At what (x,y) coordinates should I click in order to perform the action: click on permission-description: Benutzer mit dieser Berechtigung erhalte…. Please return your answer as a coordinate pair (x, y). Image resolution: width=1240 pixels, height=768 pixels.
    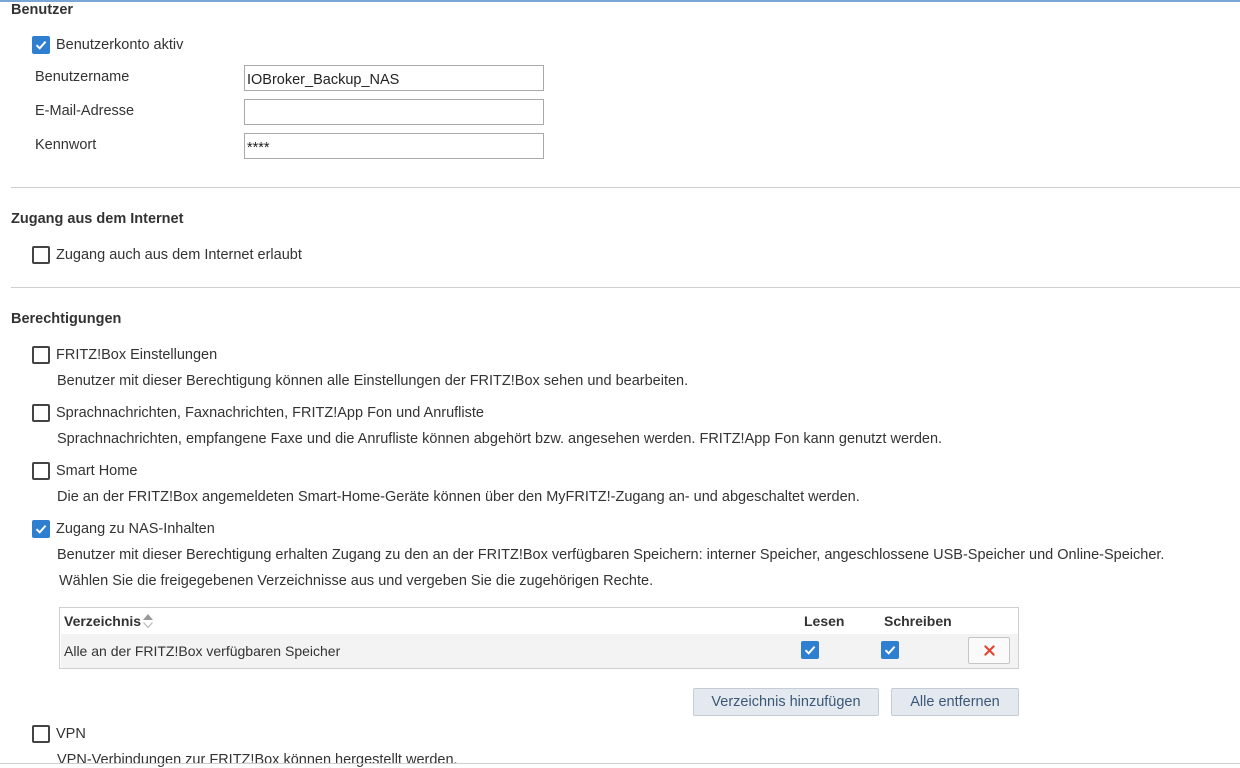
    Looking at the image, I should click on (611, 555).